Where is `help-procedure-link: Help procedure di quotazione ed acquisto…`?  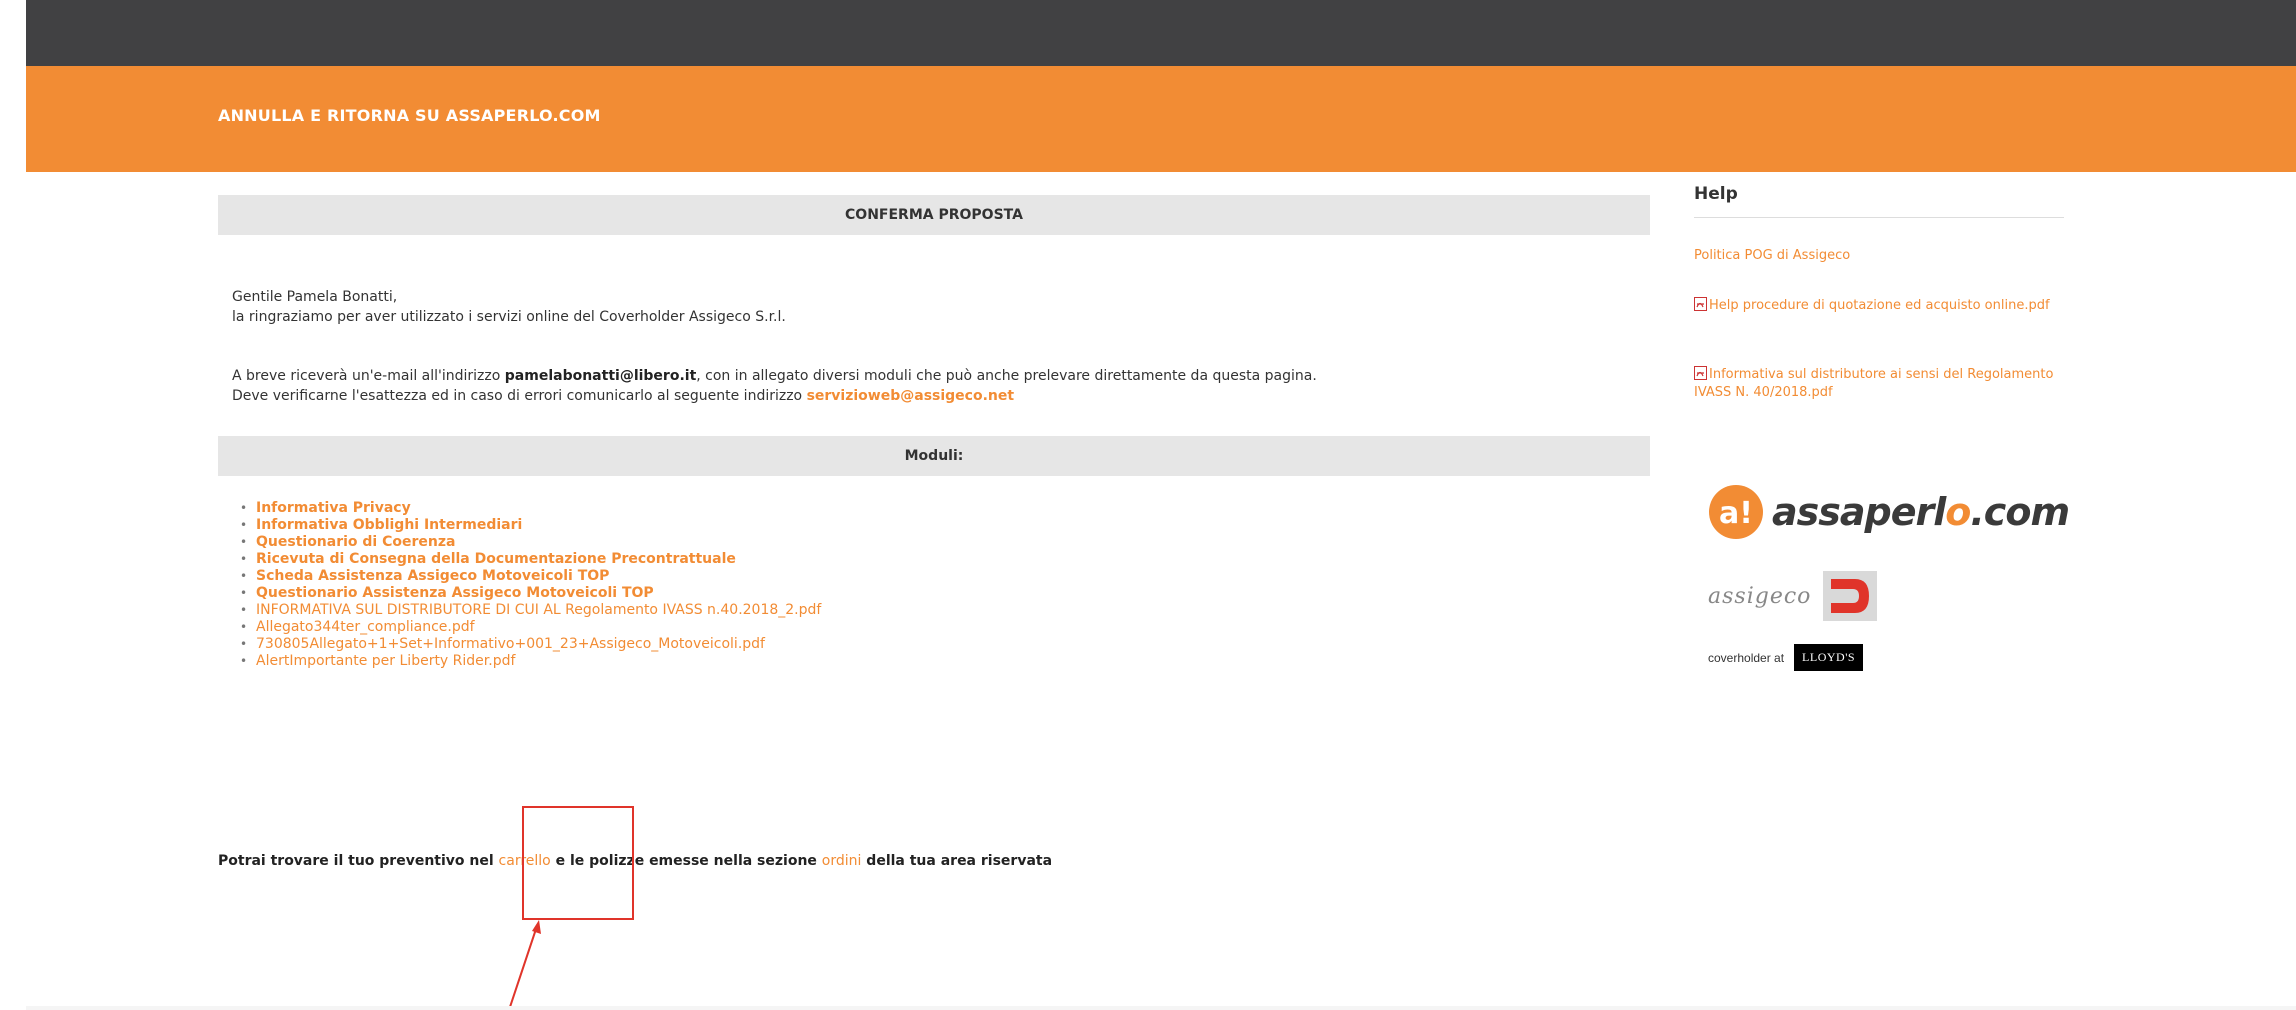 help-procedure-link: Help procedure di quotazione ed acquisto… is located at coordinates (1879, 305).